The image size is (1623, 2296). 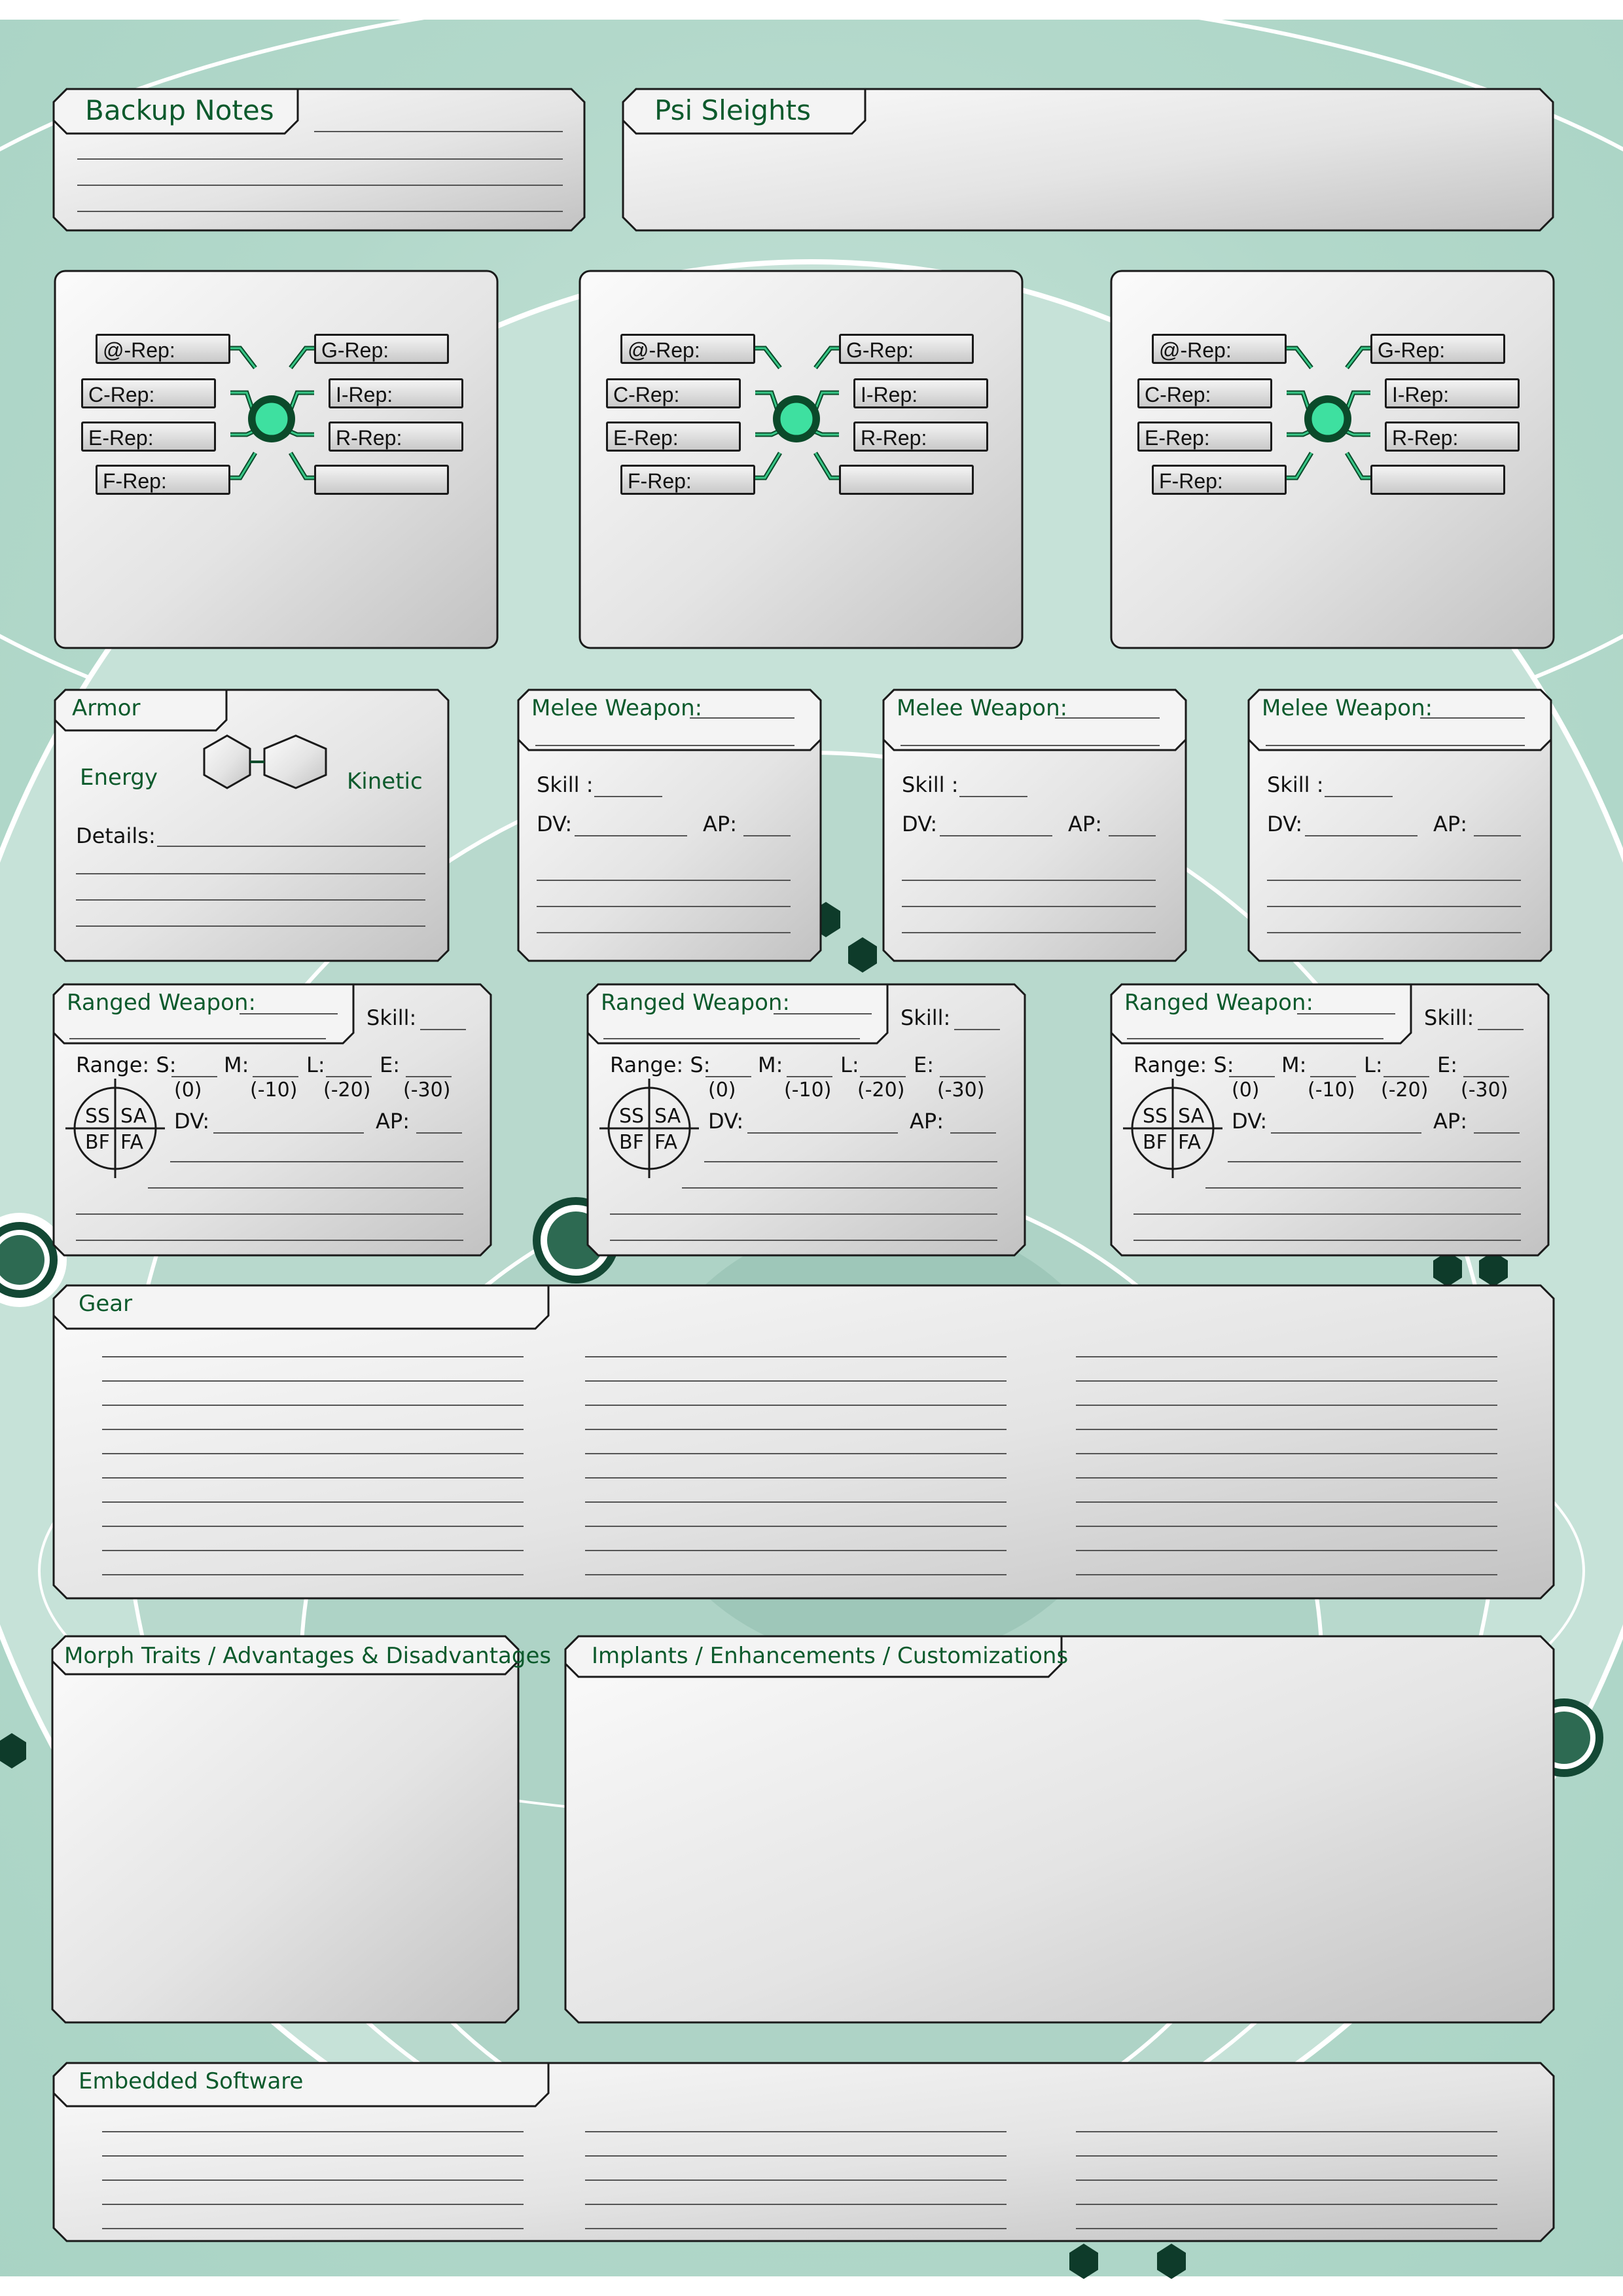 What do you see at coordinates (97, 1142) in the screenshot?
I see `fire-mode-bf: BF` at bounding box center [97, 1142].